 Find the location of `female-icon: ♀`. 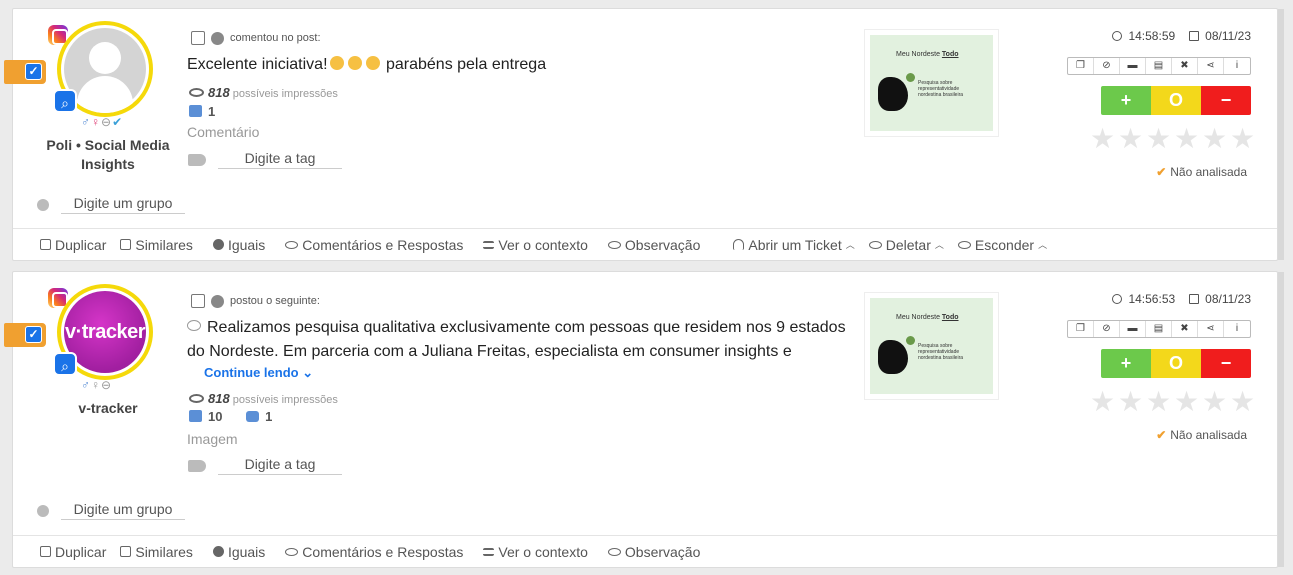

female-icon: ♀ is located at coordinates (96, 385).